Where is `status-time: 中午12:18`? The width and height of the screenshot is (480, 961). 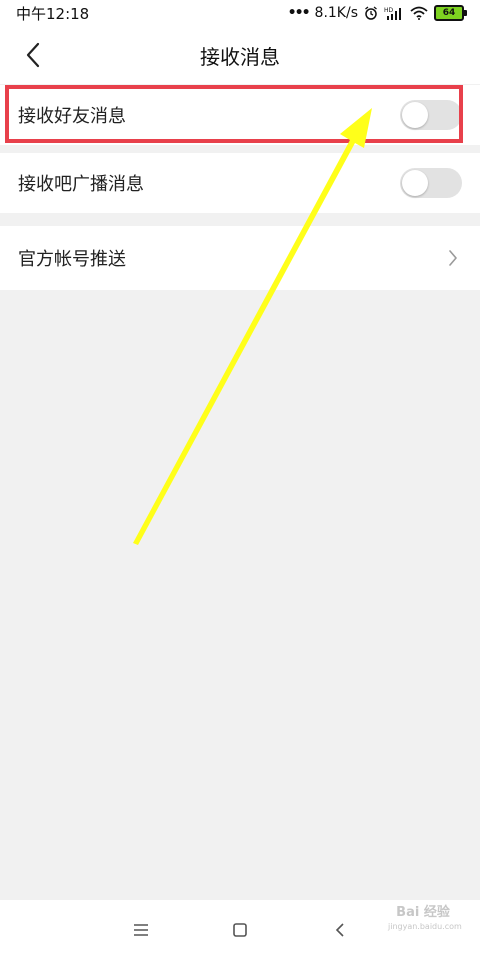
status-time: 中午12:18 is located at coordinates (53, 13).